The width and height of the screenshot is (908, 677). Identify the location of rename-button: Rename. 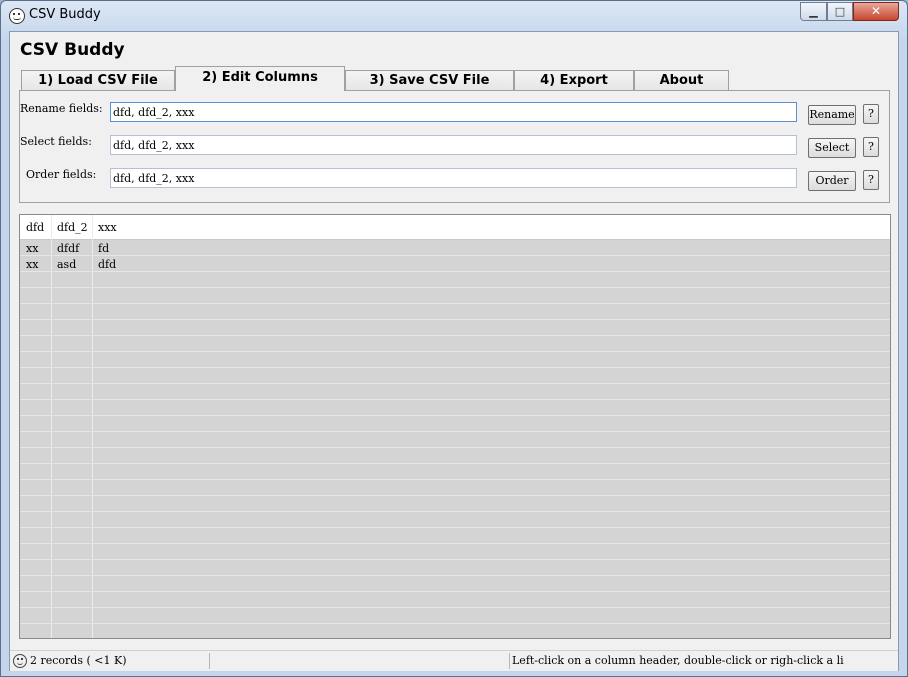
(832, 115).